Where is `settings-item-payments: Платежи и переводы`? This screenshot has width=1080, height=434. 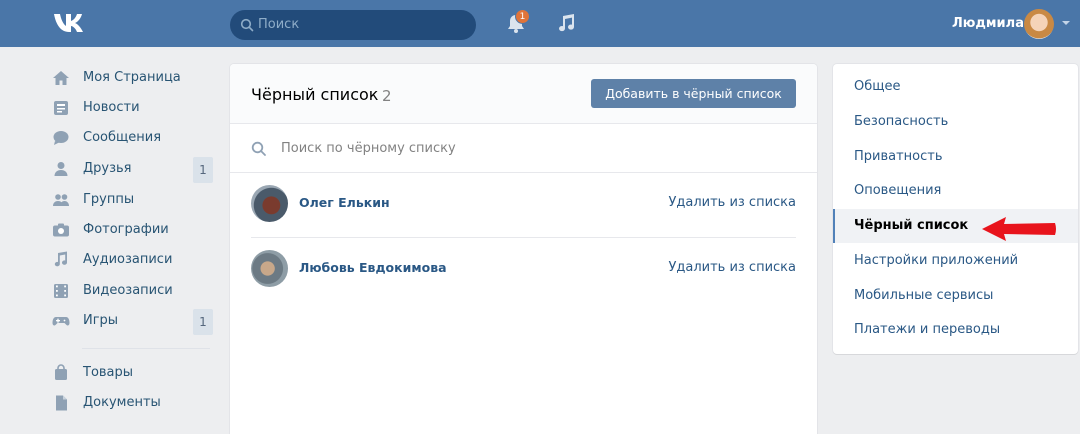 settings-item-payments: Платежи и переводы is located at coordinates (955, 330).